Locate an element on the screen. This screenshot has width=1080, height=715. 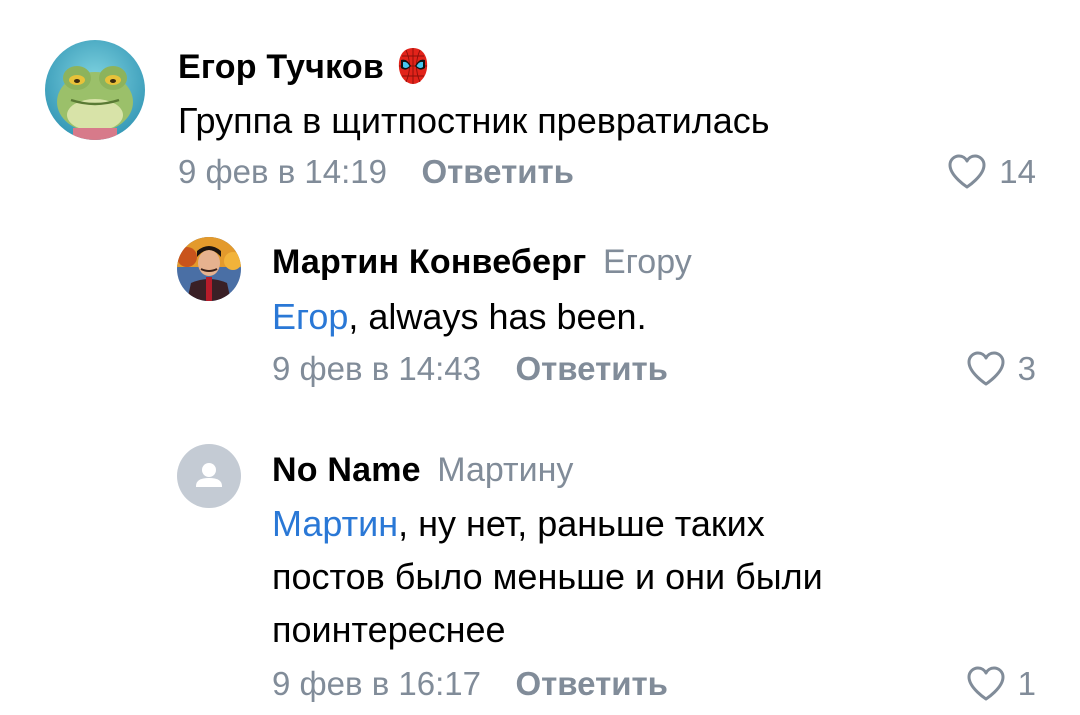
comment-text-body: Группа в щитпостник превратилась is located at coordinates (474, 120).